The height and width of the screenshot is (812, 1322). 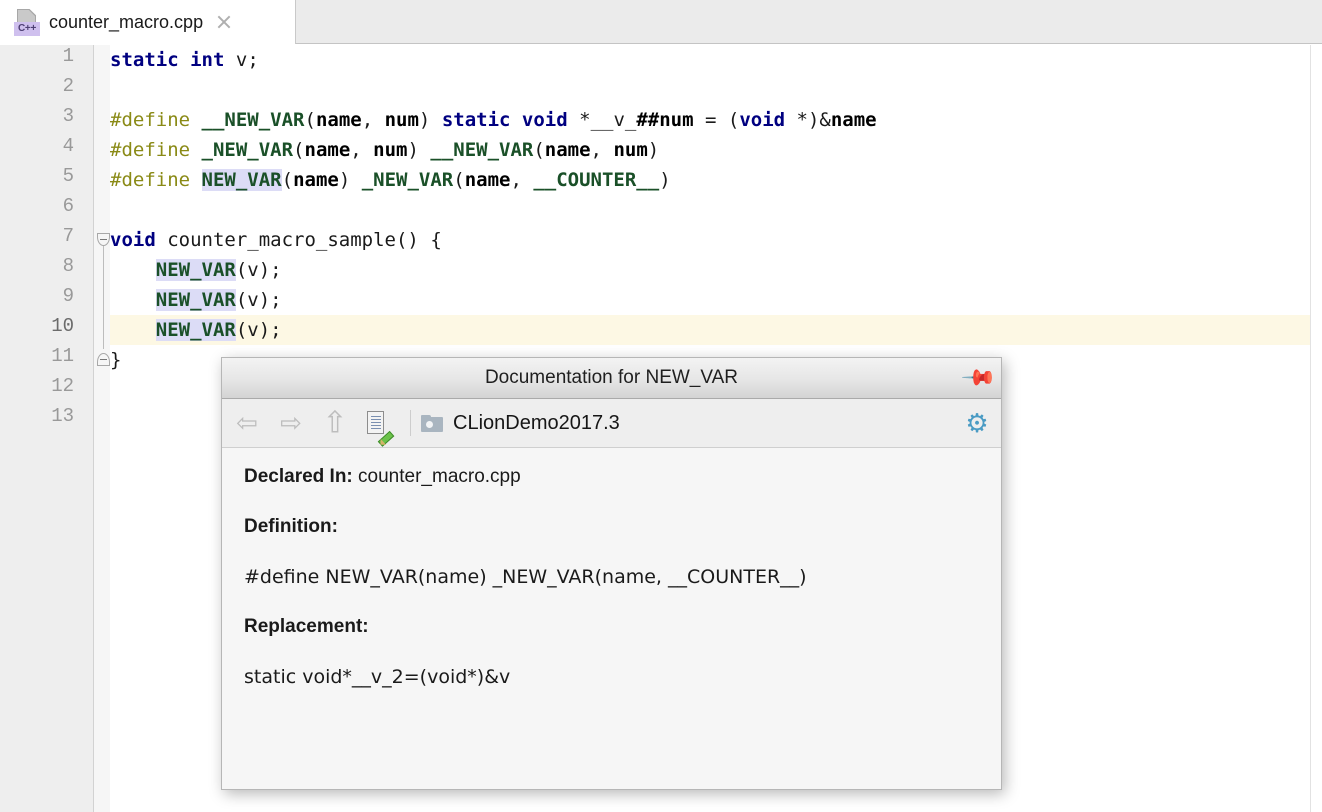 I want to click on replacement-label: Replacement:, so click(x=306, y=626).